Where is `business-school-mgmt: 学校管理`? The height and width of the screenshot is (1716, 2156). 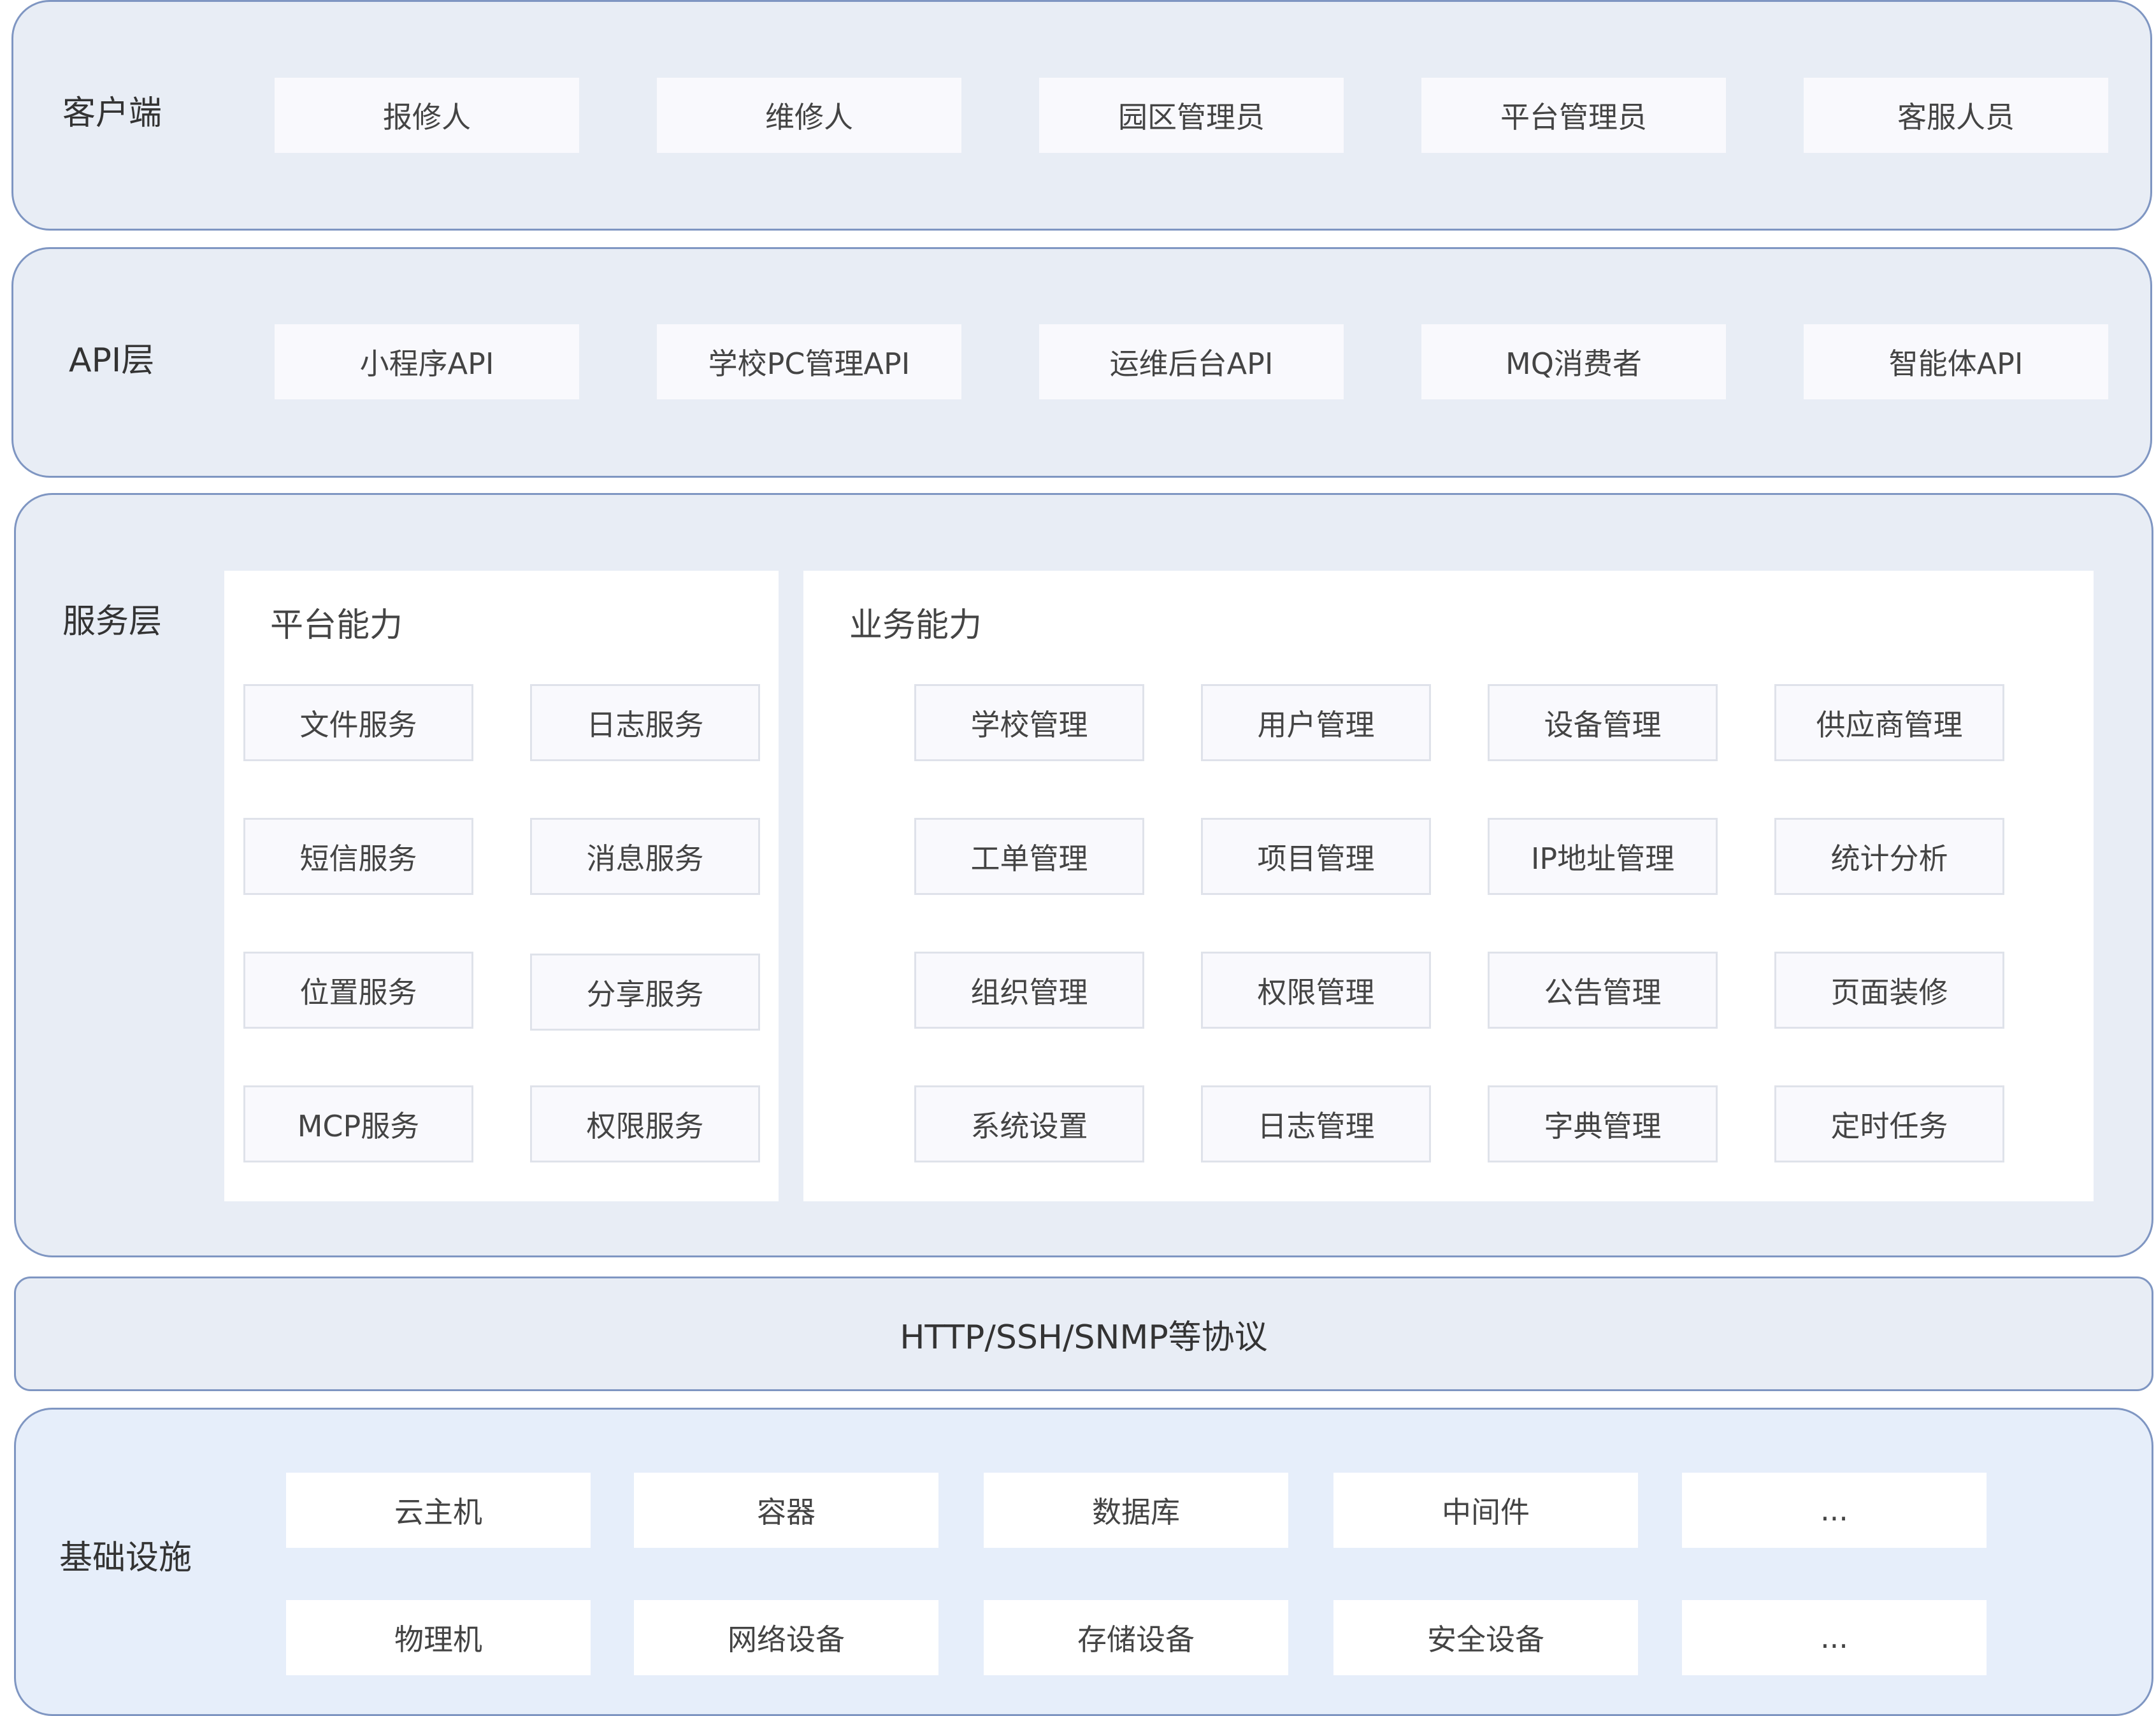 business-school-mgmt: 学校管理 is located at coordinates (1029, 722).